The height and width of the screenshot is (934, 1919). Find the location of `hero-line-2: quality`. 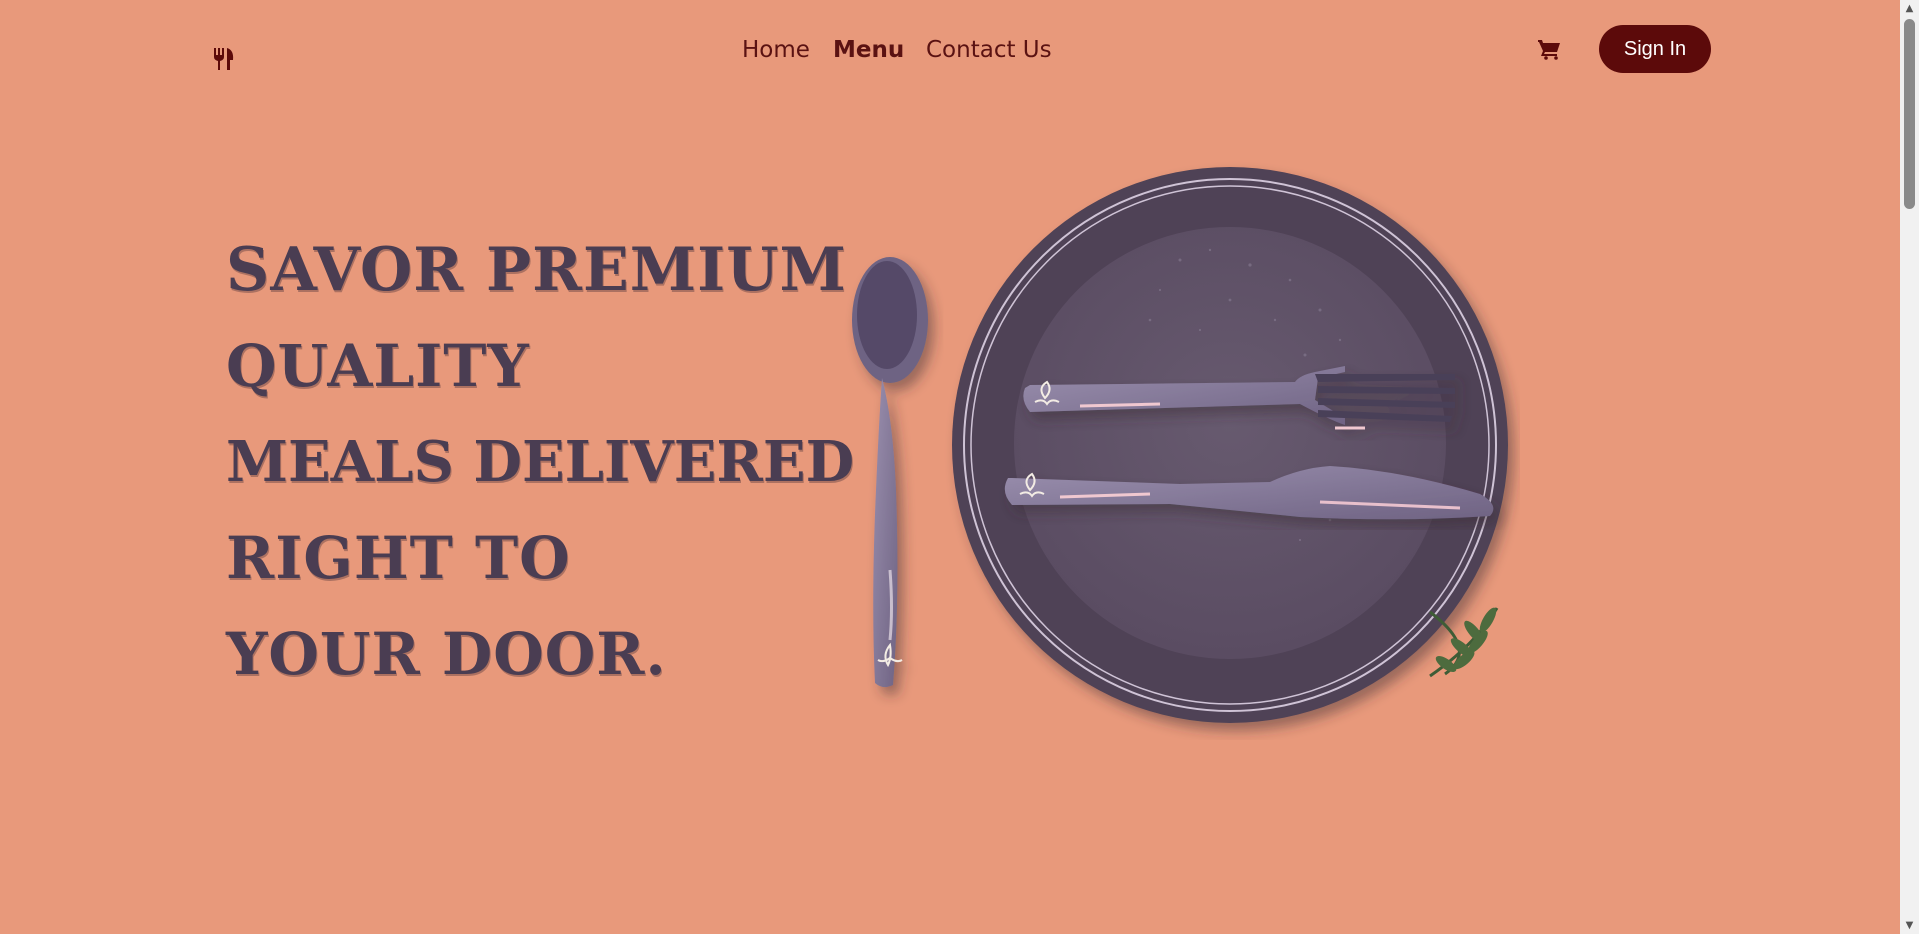

hero-line-2: quality is located at coordinates (378, 366).